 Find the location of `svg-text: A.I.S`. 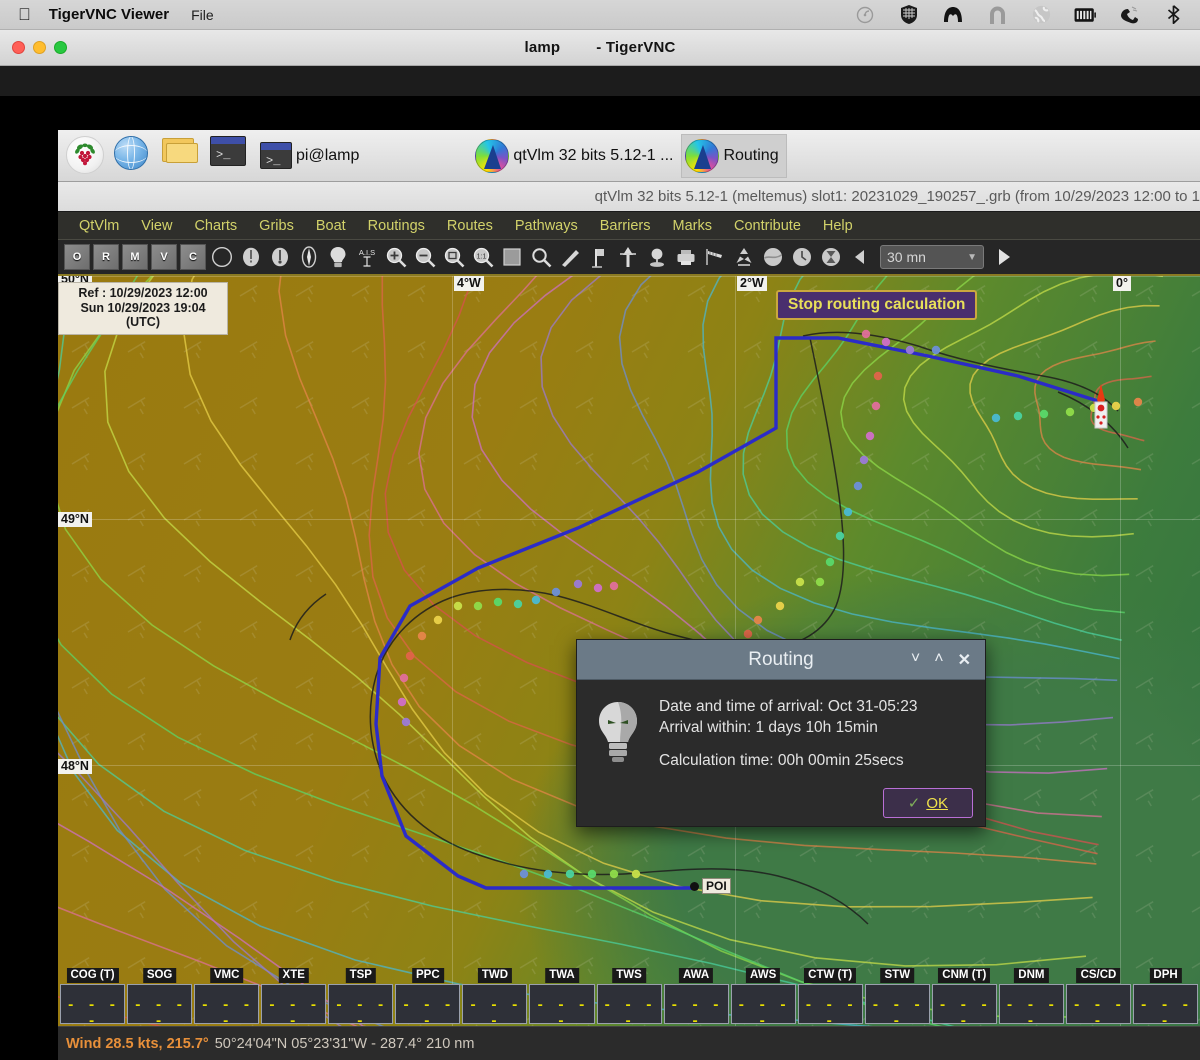

svg-text: A.I.S is located at coordinates (367, 252).